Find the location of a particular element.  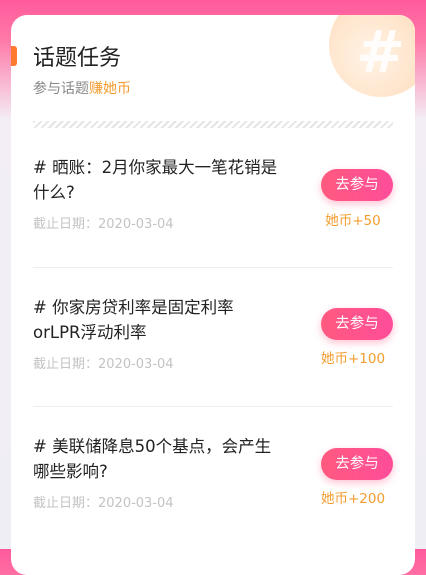

subtitle-accent: 赚她币 is located at coordinates (110, 89).